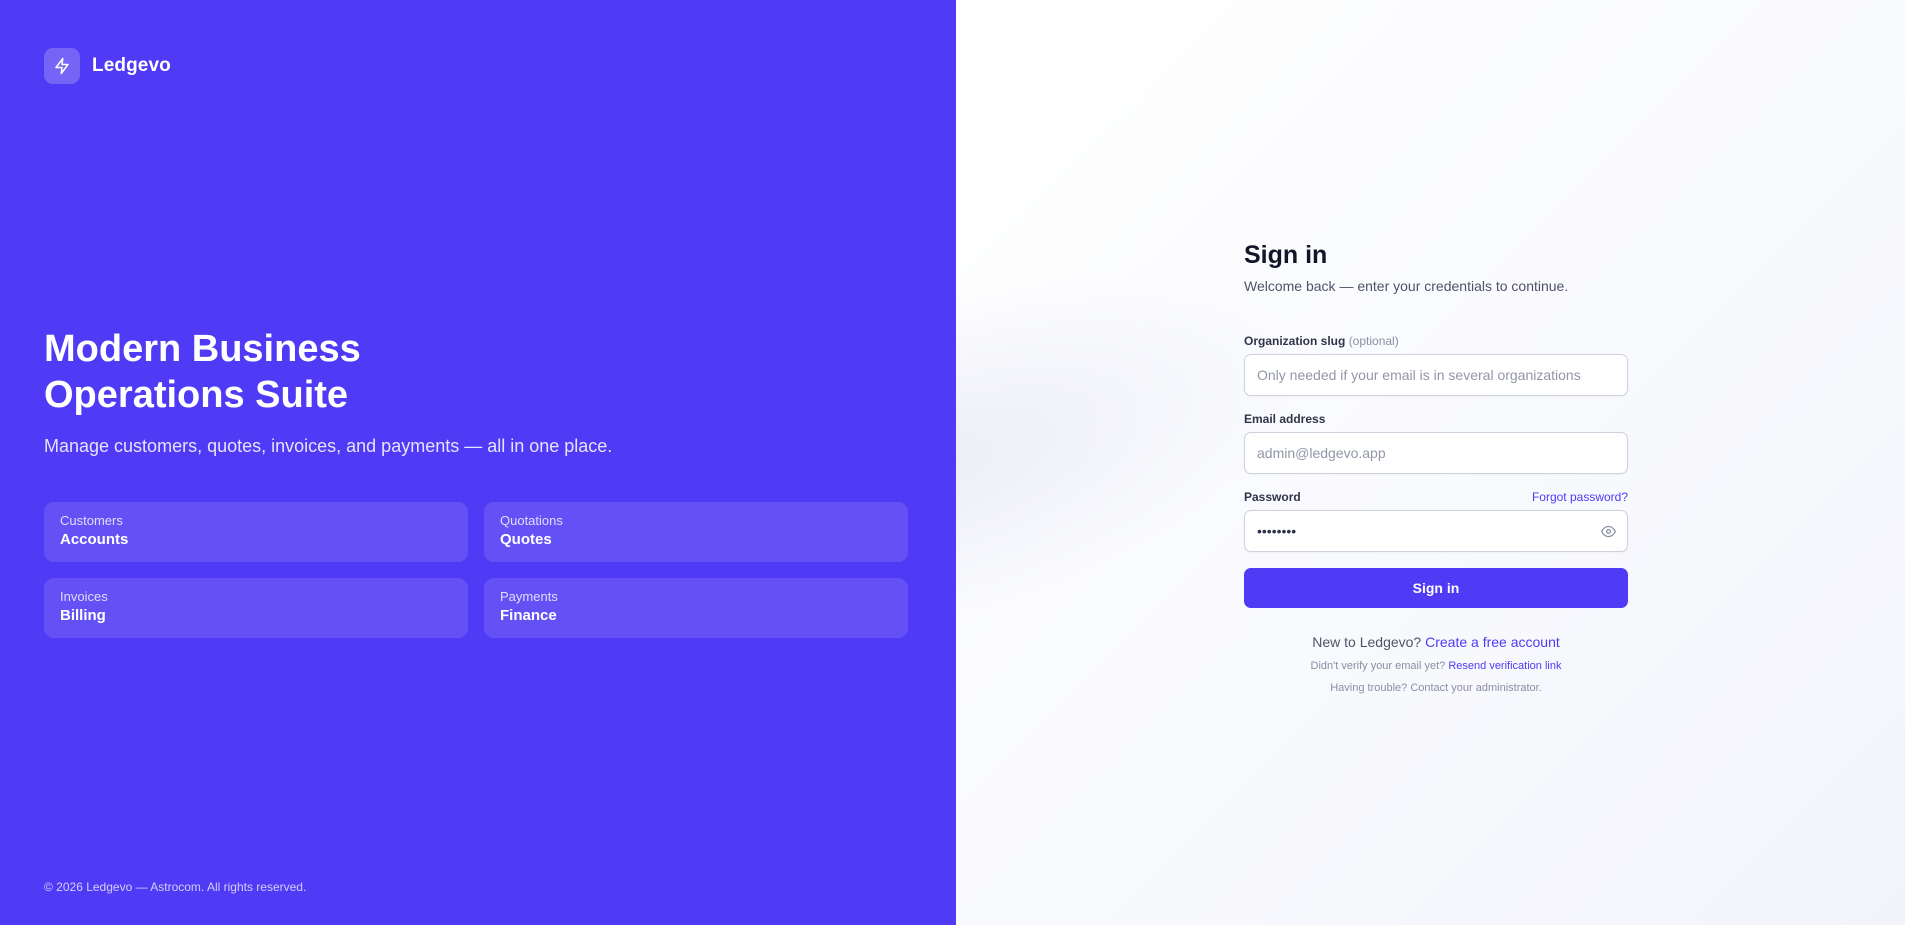 This screenshot has width=1905, height=925. What do you see at coordinates (94, 539) in the screenshot?
I see `feature-title: Accounts` at bounding box center [94, 539].